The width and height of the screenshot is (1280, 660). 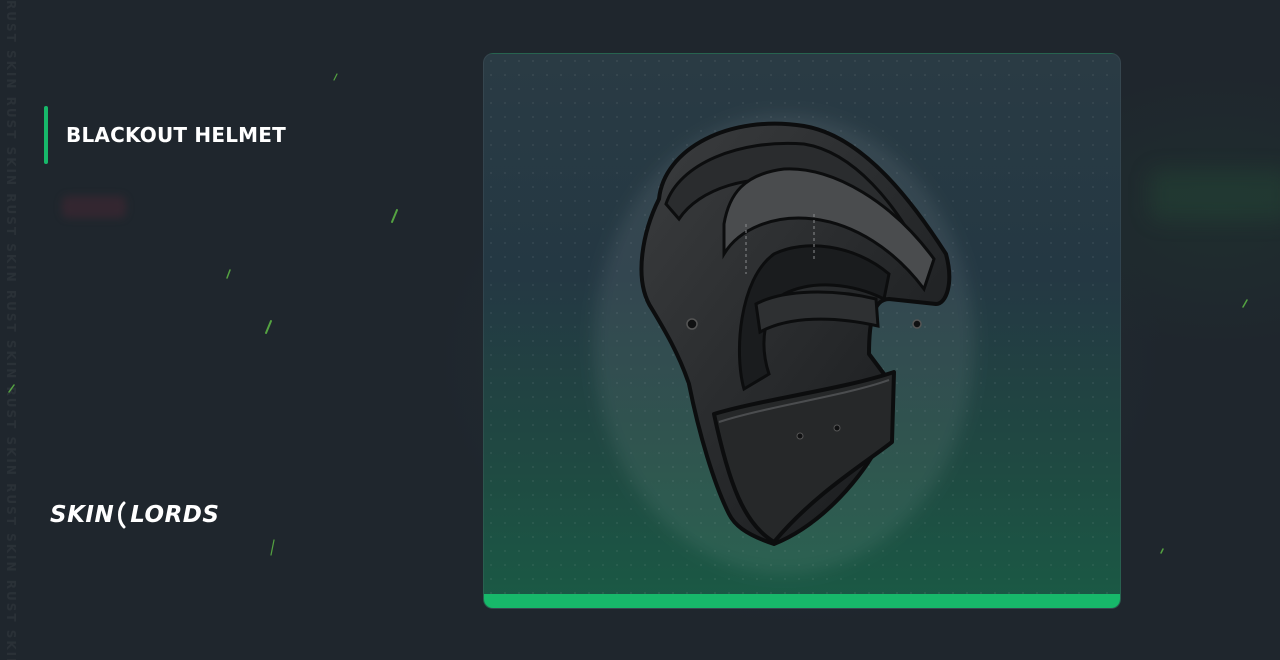 What do you see at coordinates (176, 135) in the screenshot?
I see `item-title: BLACKOUT HELMET` at bounding box center [176, 135].